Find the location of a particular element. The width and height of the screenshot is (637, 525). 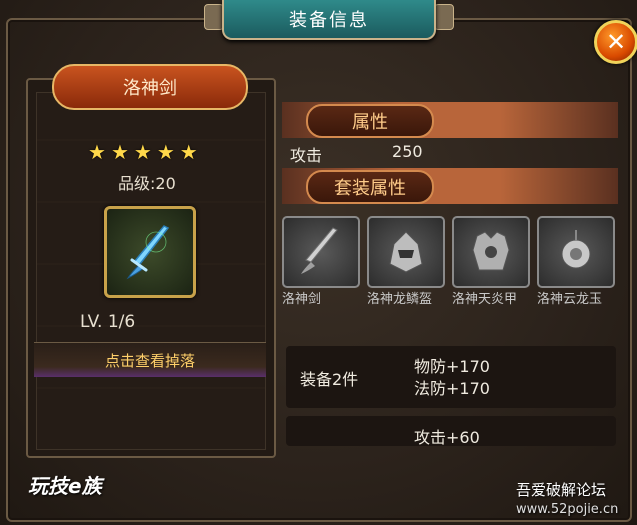

attribute-name: 攻击 is located at coordinates (306, 155).